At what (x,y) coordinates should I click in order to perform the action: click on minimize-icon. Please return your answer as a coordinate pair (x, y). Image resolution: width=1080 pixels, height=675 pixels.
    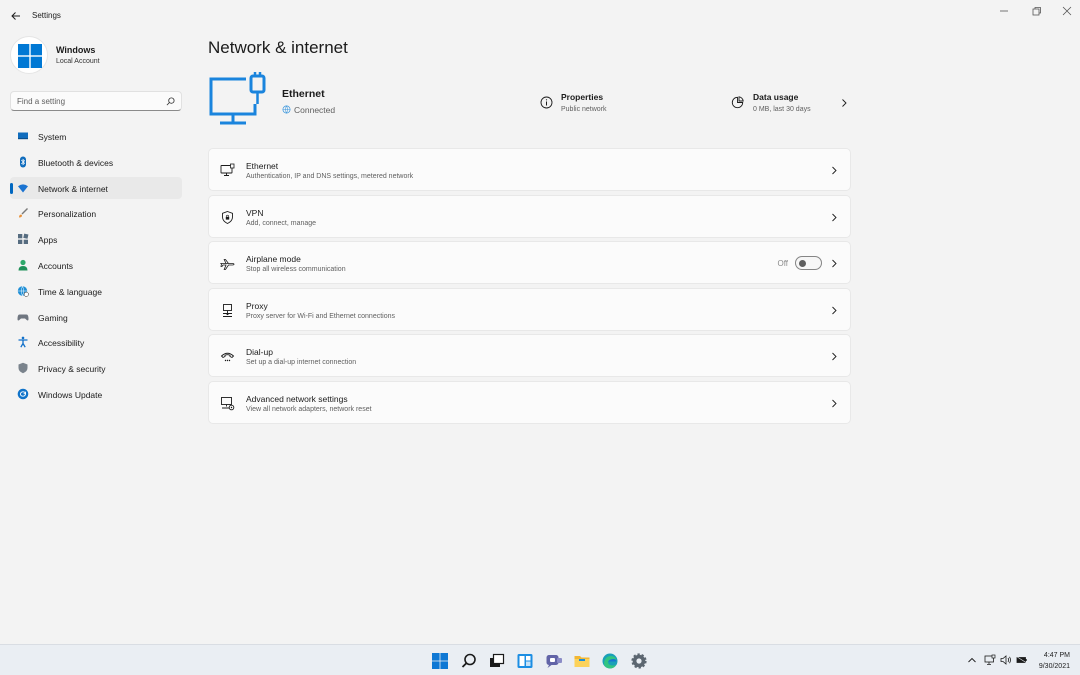
    Looking at the image, I should click on (1004, 11).